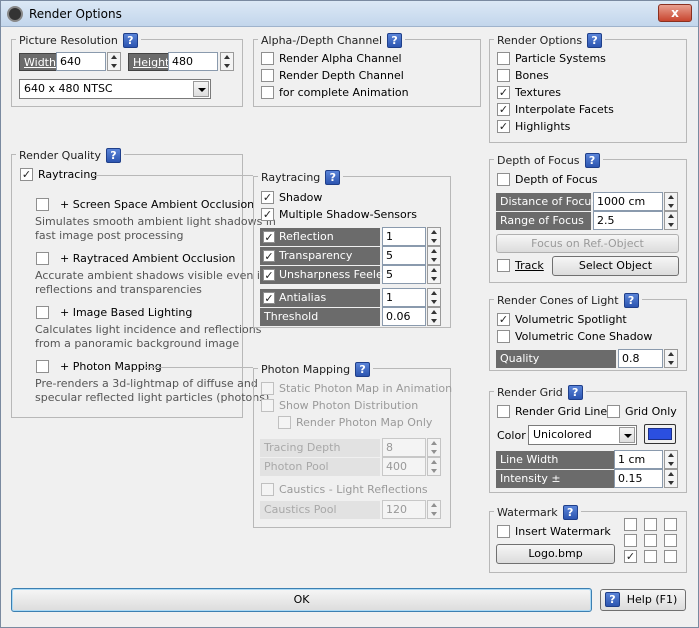 The width and height of the screenshot is (699, 628). What do you see at coordinates (320, 298) in the screenshot?
I see `antialias-label: ✓ Antialias` at bounding box center [320, 298].